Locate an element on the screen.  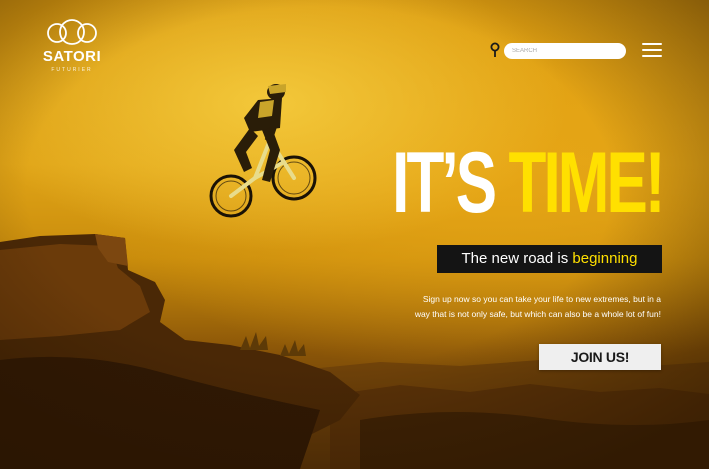
rings-logo-icon is located at coordinates (72, 32).